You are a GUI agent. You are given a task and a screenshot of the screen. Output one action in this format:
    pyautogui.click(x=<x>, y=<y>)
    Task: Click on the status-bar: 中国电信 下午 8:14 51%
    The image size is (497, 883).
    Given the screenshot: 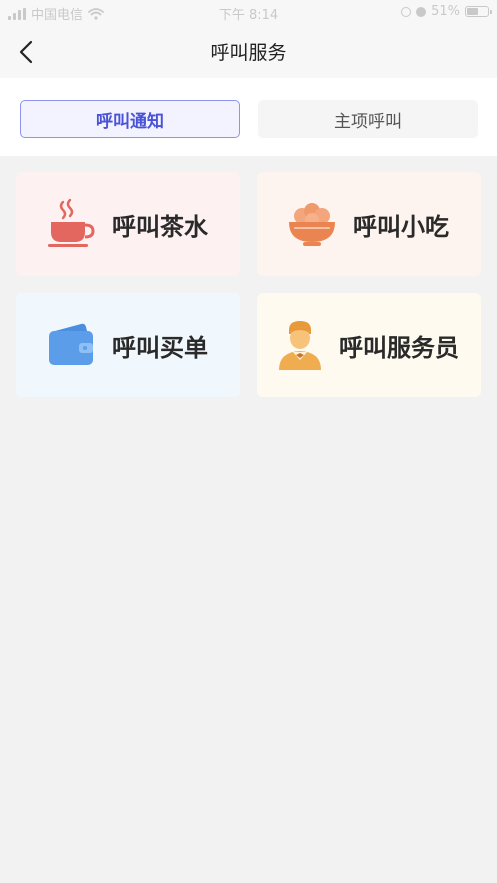 What is the action you would take?
    pyautogui.click(x=248, y=13)
    